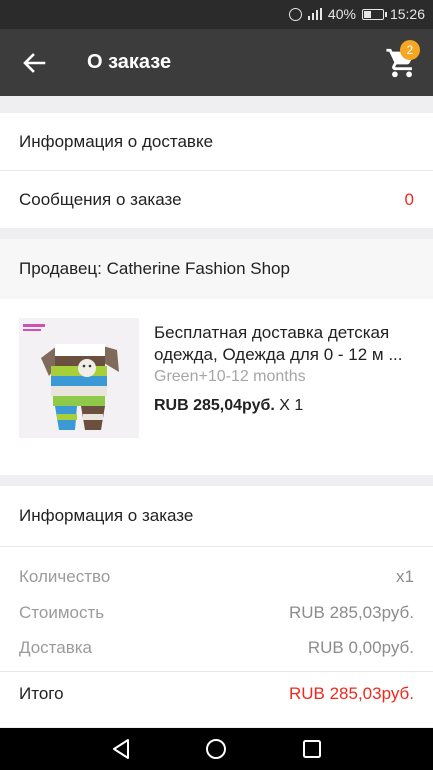 This screenshot has width=433, height=770. Describe the element at coordinates (314, 14) in the screenshot. I see `signal-icon` at that location.